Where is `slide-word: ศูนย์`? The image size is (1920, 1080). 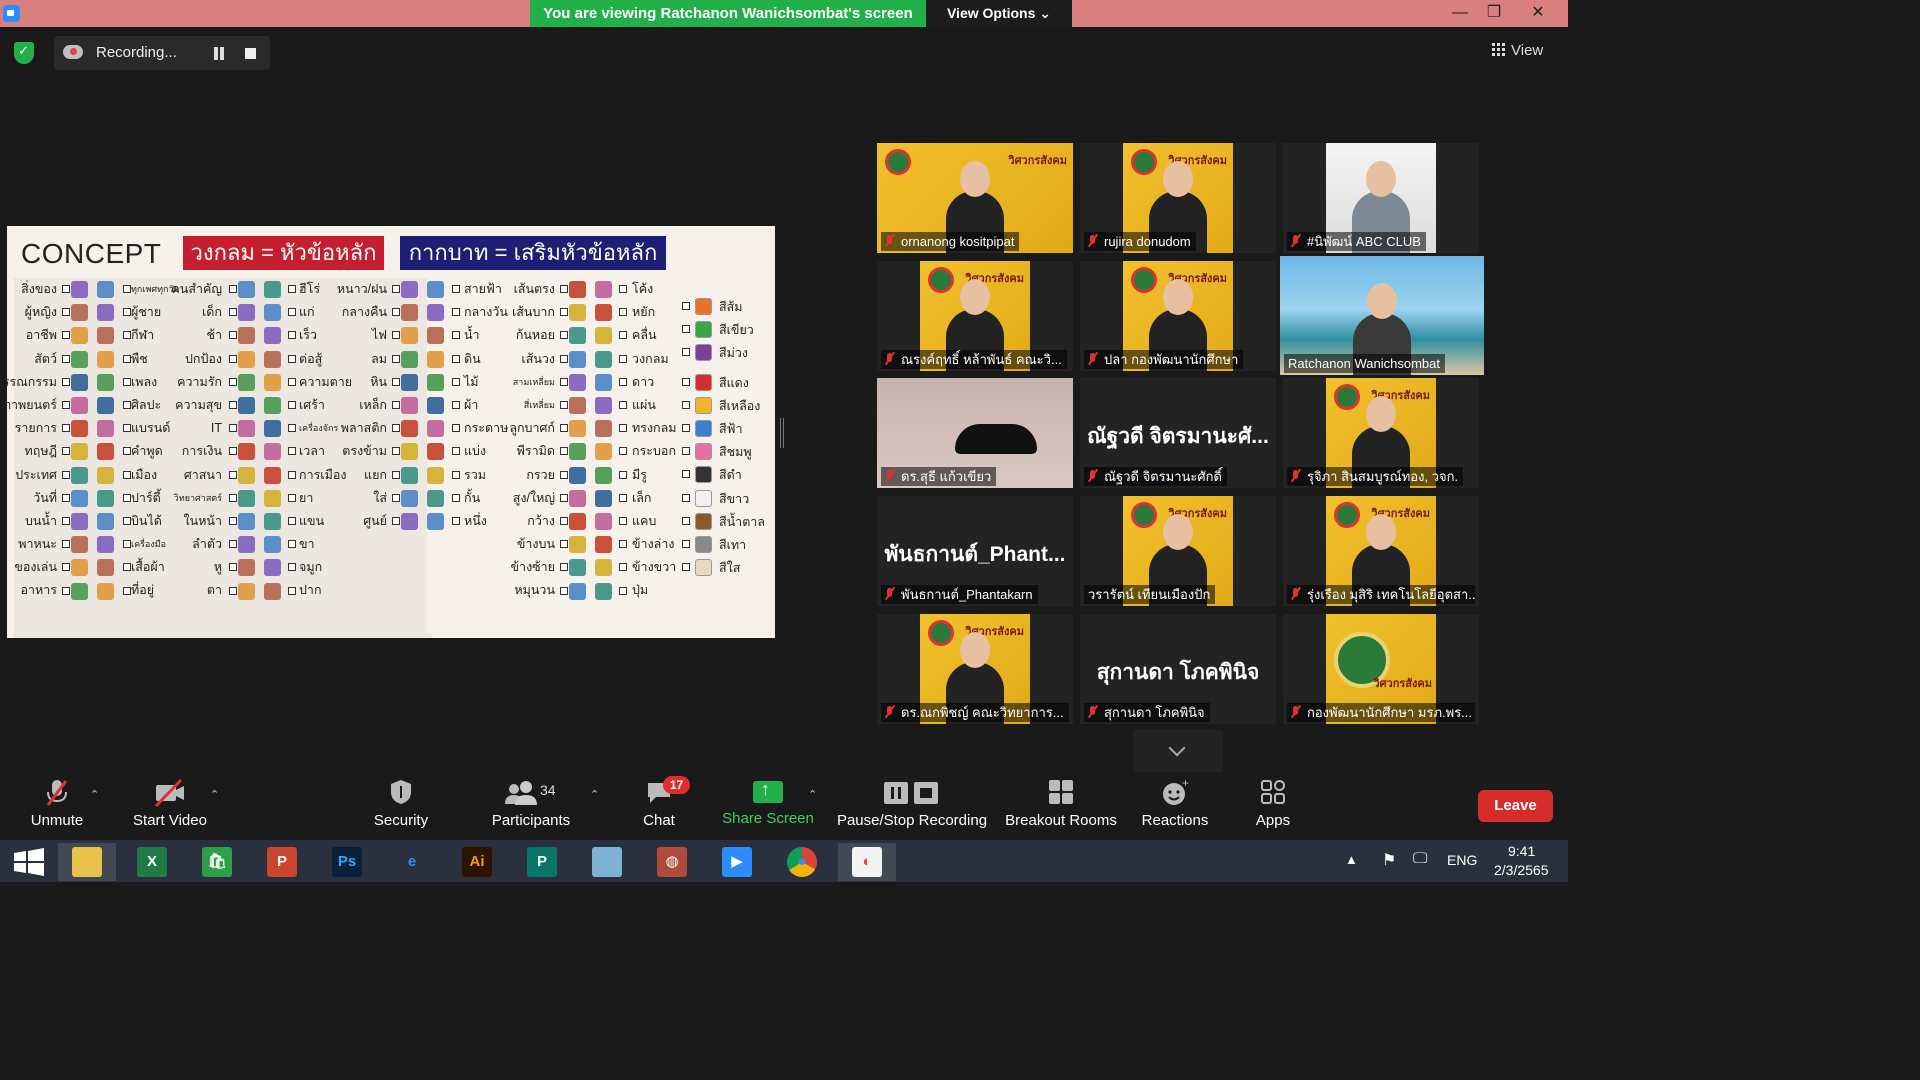
slide-word: ศูนย์ is located at coordinates (375, 520).